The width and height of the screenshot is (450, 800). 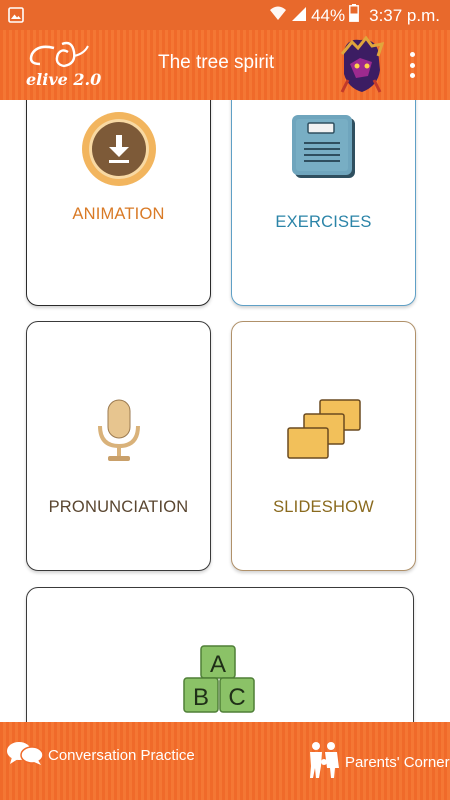 What do you see at coordinates (354, 15) in the screenshot?
I see `battery-icon` at bounding box center [354, 15].